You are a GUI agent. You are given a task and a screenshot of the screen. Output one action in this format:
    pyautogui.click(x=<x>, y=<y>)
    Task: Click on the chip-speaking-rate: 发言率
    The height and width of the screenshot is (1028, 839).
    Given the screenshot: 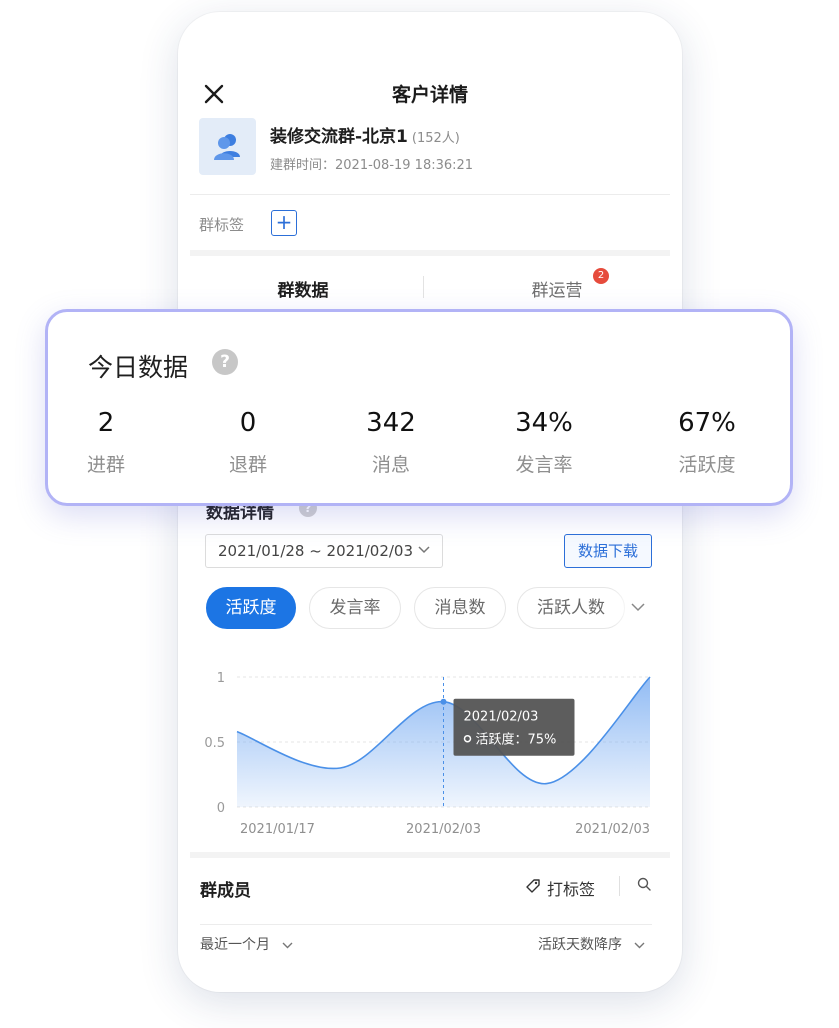 What is the action you would take?
    pyautogui.click(x=355, y=608)
    